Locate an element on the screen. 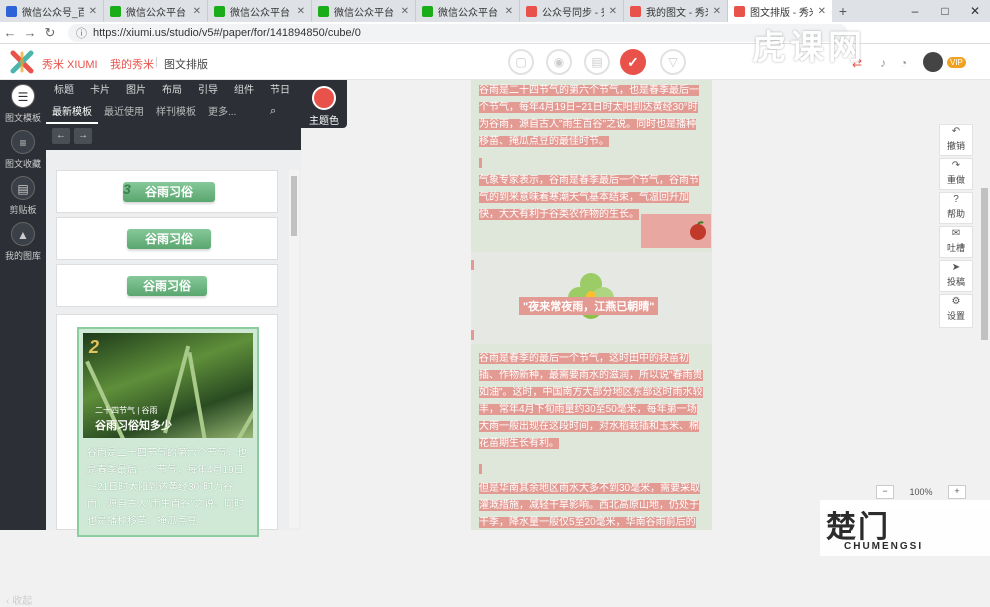 The height and width of the screenshot is (607, 990). tab-guide: 引导 is located at coordinates (208, 91).